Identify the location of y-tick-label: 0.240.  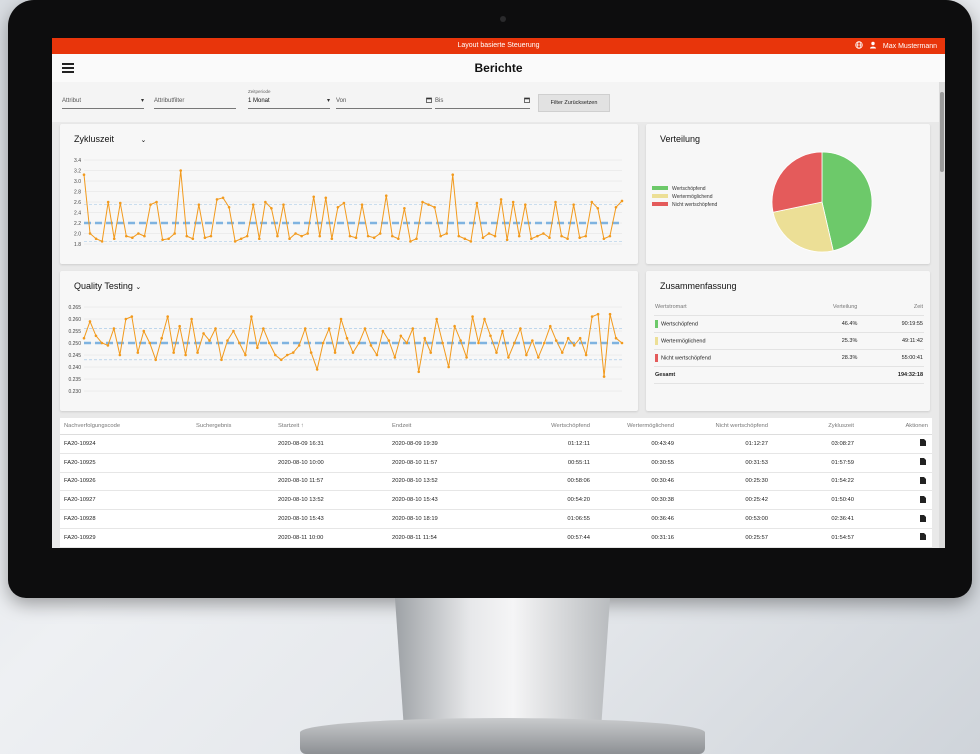
(74, 368).